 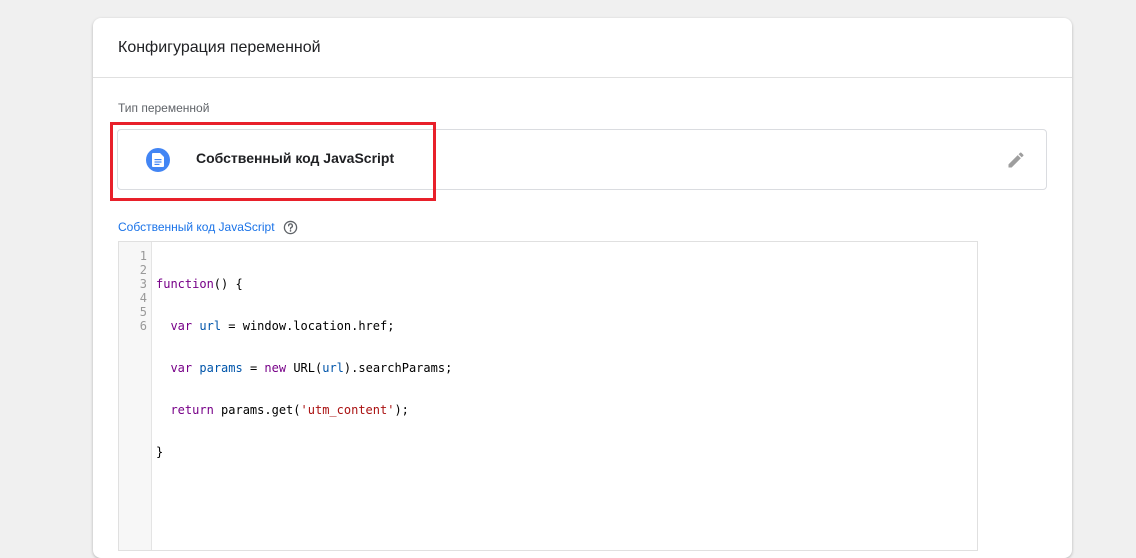 I want to click on card-header: Конфигурация переменной, so click(x=582, y=48).